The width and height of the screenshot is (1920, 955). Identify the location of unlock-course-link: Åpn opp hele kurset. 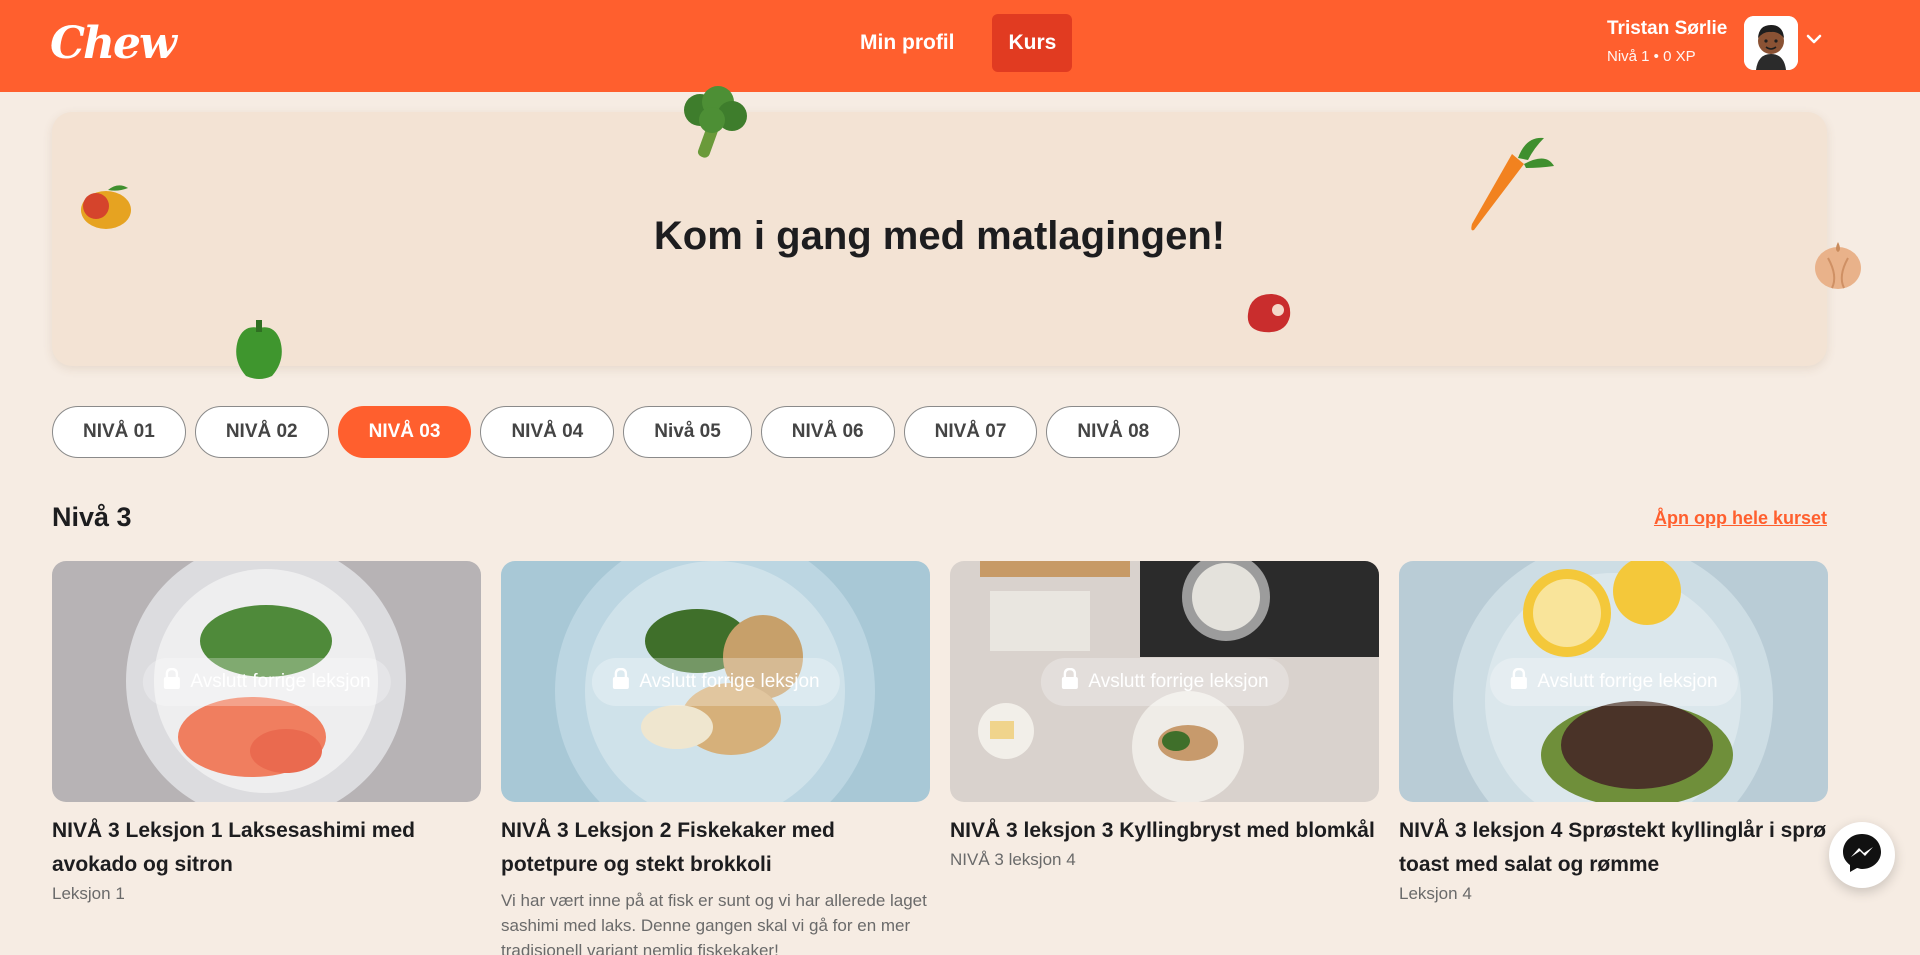
(1740, 518).